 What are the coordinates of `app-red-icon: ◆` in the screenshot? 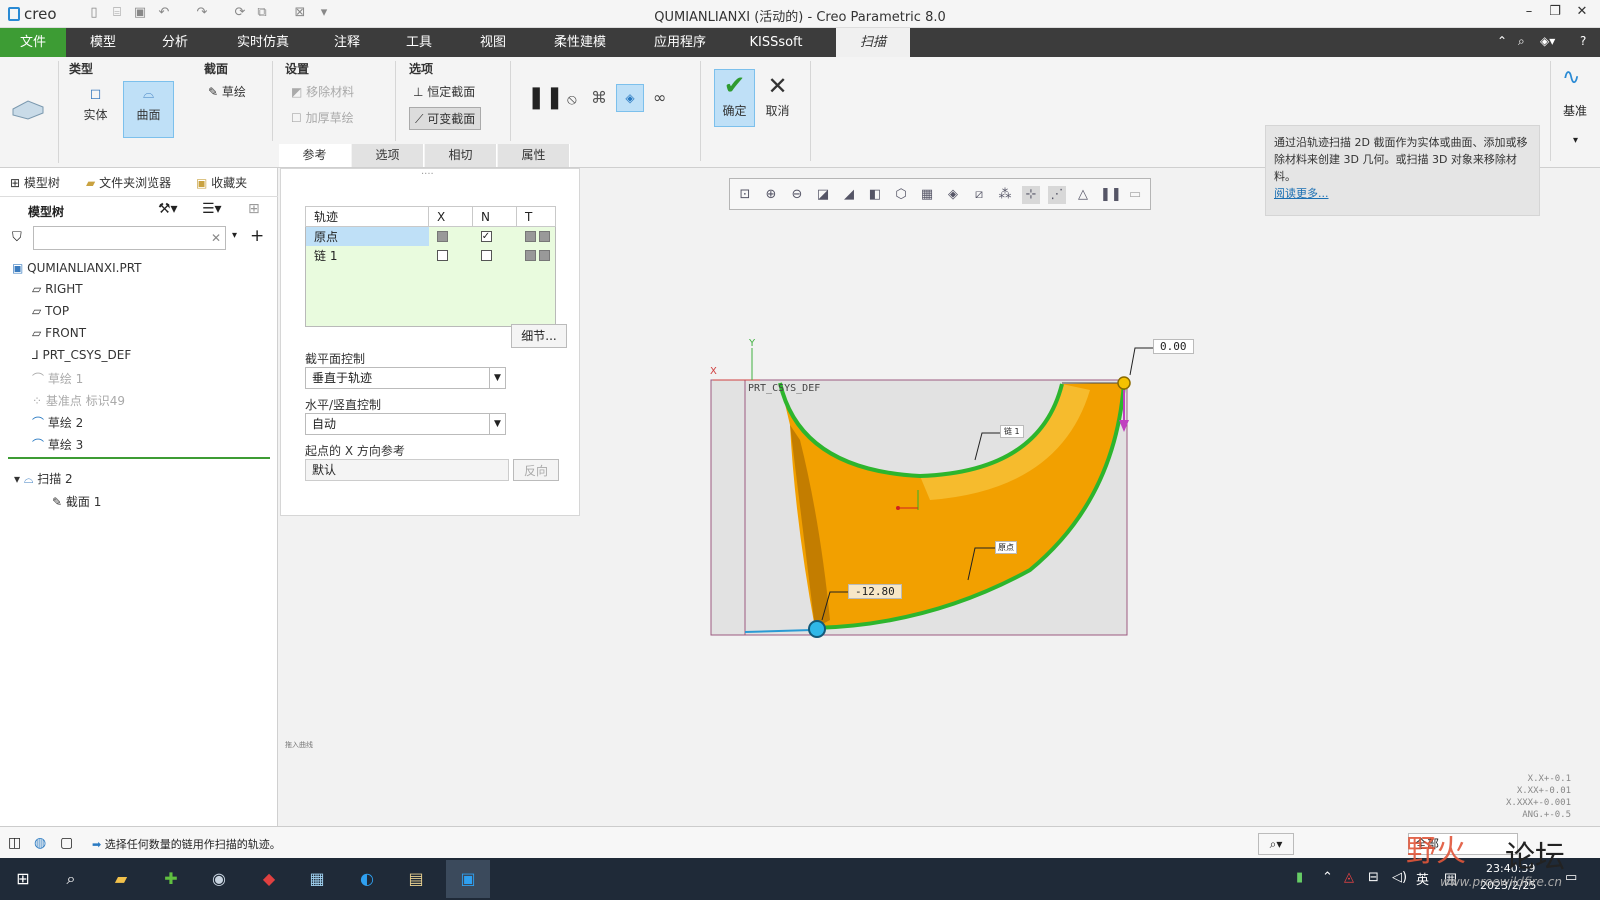 It's located at (269, 879).